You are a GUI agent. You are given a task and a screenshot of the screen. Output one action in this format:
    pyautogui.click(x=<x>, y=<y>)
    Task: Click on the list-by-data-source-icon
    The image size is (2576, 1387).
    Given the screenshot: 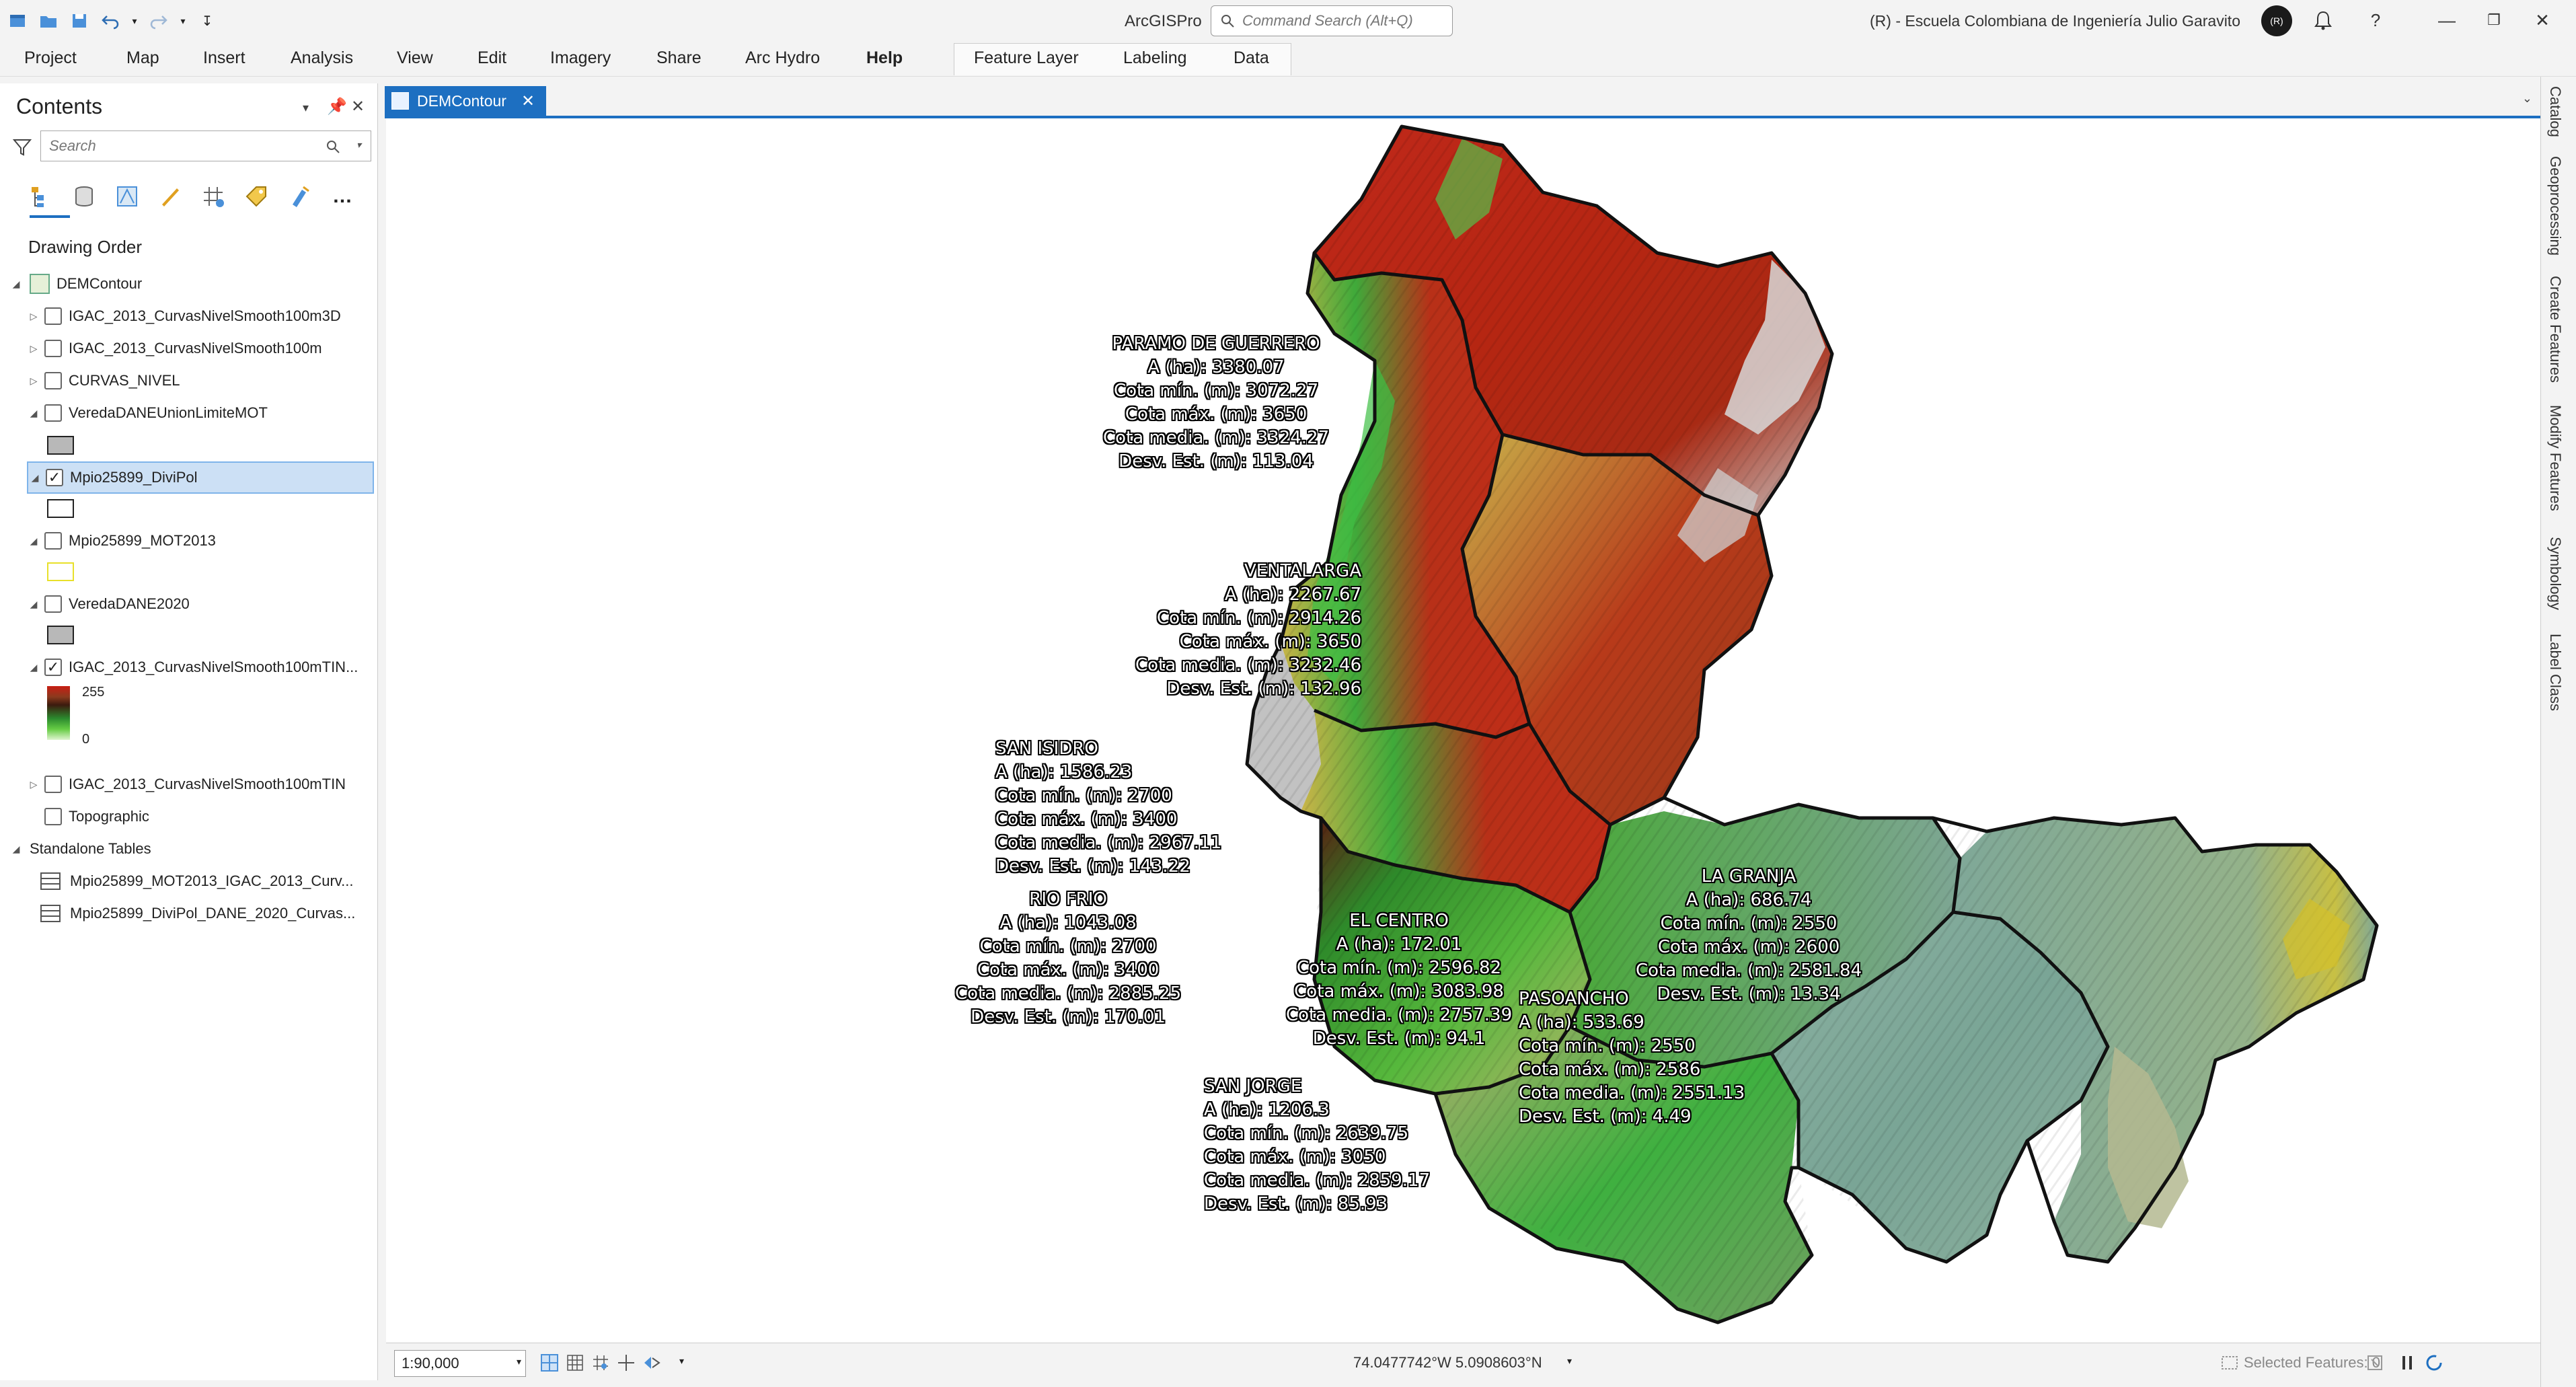 What is the action you would take?
    pyautogui.click(x=84, y=196)
    